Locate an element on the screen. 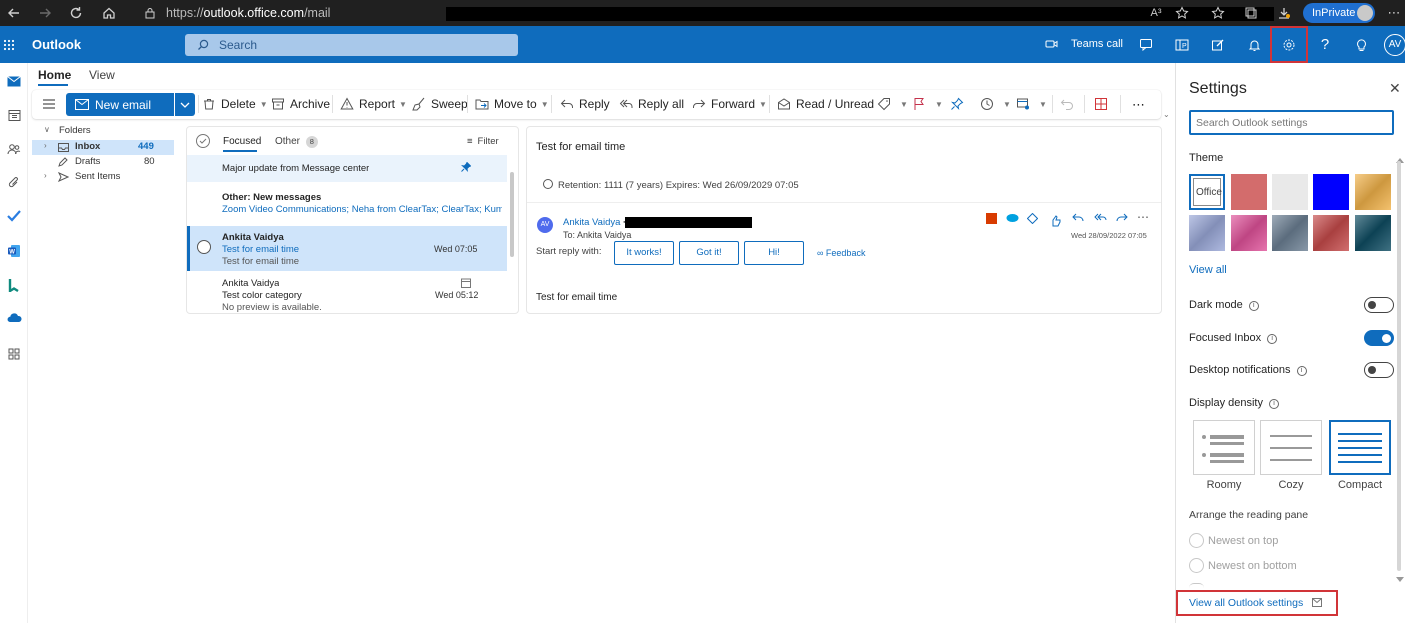  quick-reply-got-it: Got it! is located at coordinates (709, 253).